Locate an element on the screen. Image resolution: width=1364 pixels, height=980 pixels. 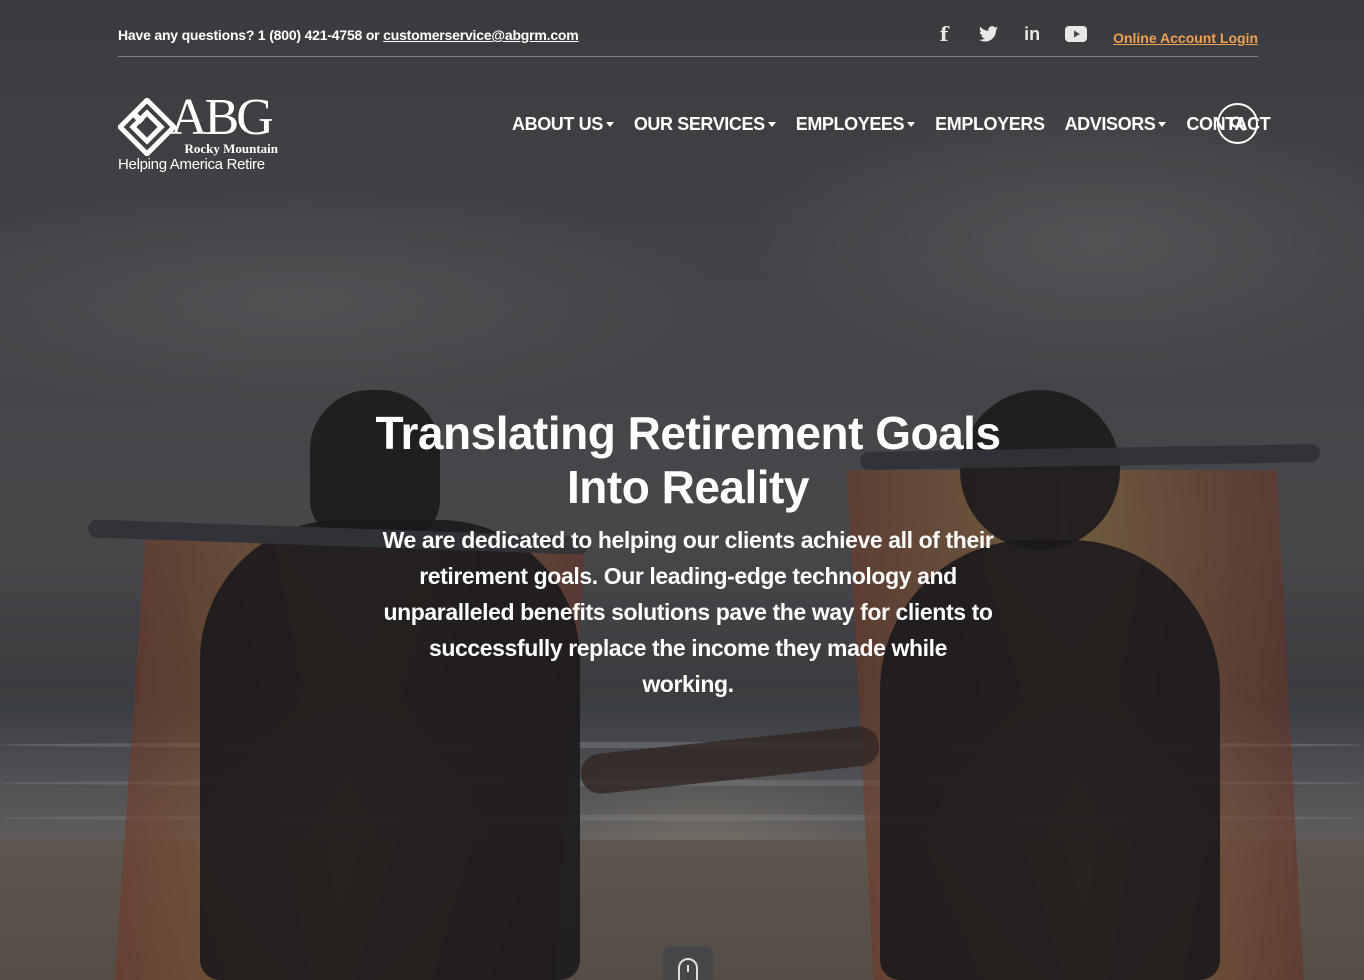
nav-item-label: EMPLOYERS is located at coordinates (990, 124).